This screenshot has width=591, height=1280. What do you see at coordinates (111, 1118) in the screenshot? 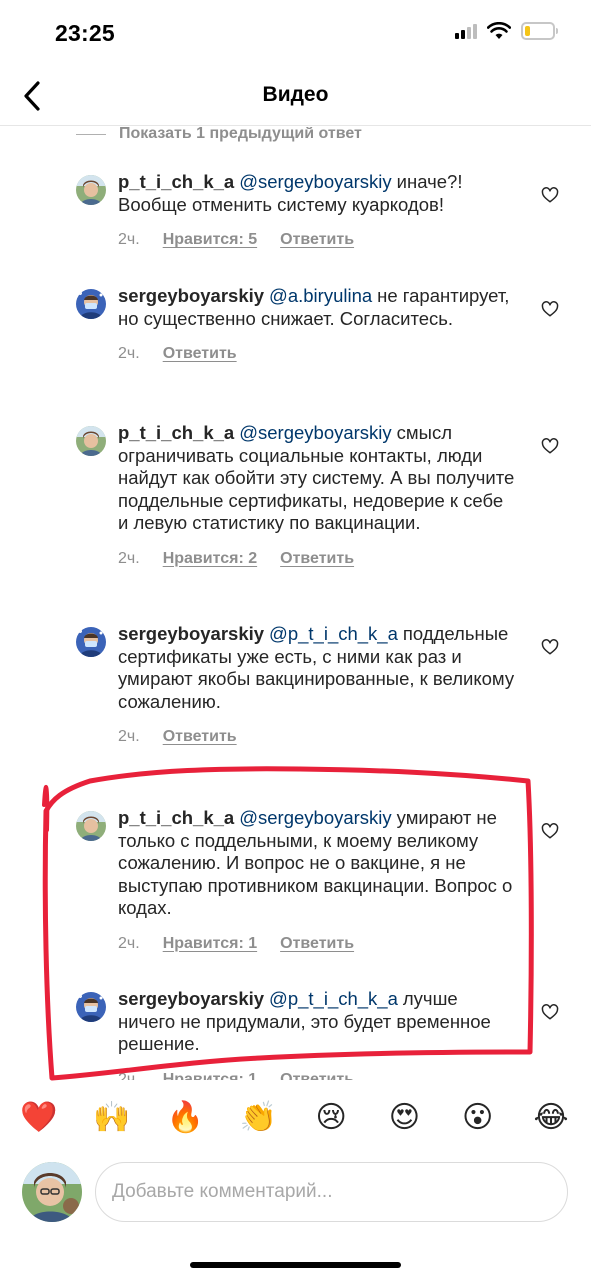
I see `emoji-button: 🙌` at bounding box center [111, 1118].